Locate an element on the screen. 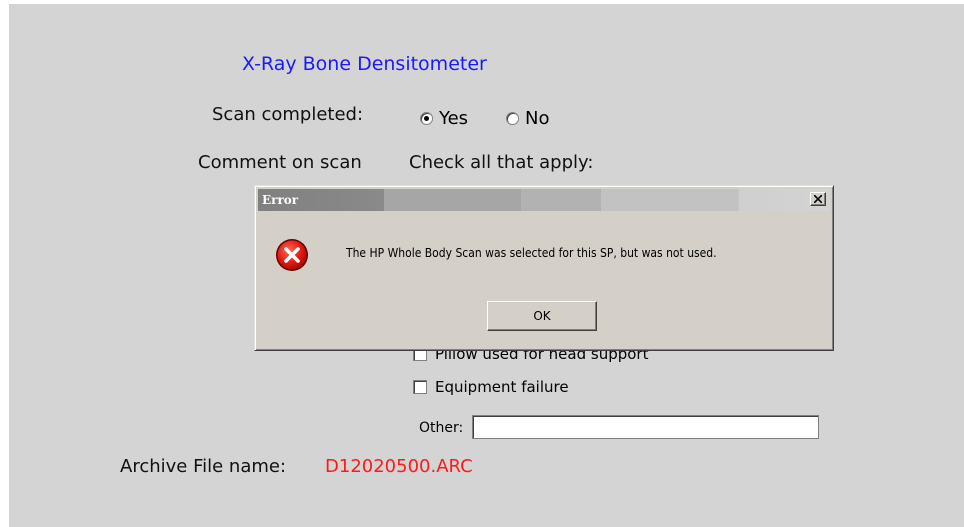  radio-no-button is located at coordinates (512, 118).